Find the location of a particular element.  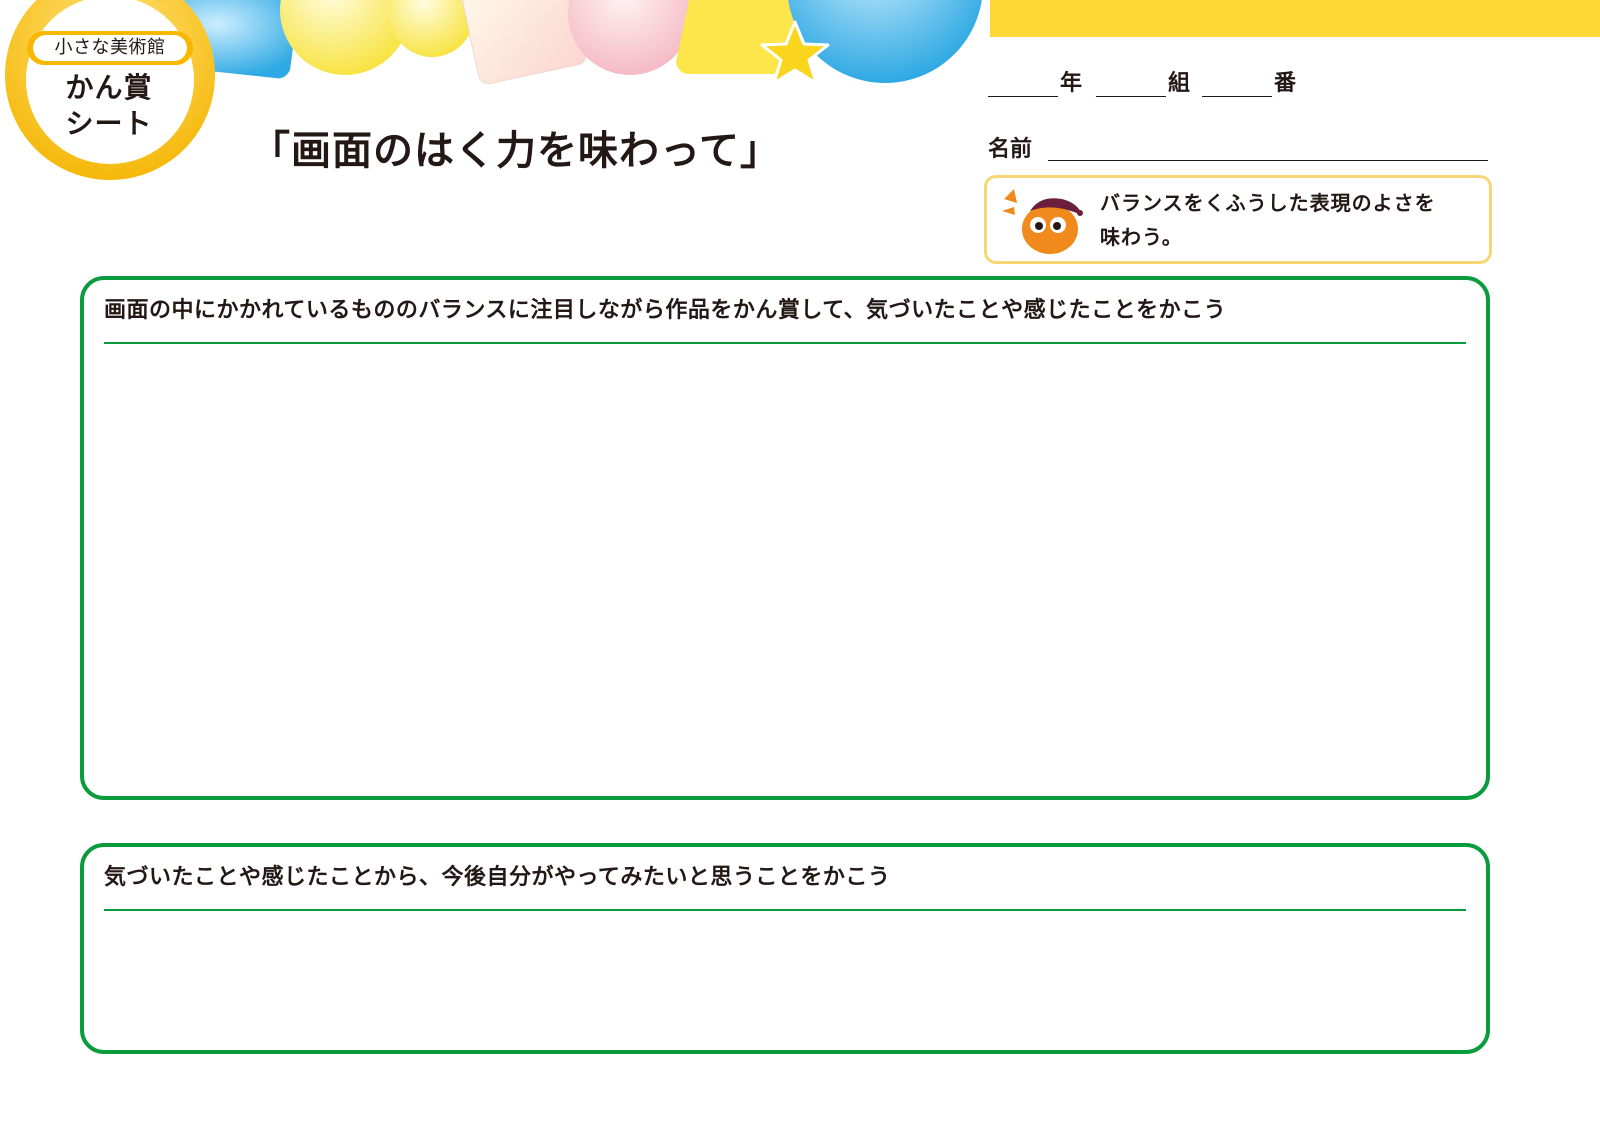

grade-input-line is located at coordinates (1023, 96).